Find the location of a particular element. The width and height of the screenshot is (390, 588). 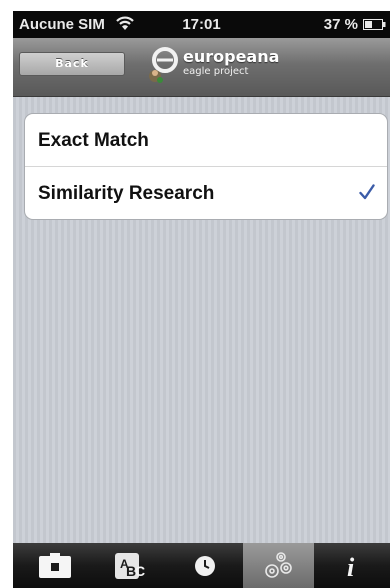

gears-icon is located at coordinates (278, 564).